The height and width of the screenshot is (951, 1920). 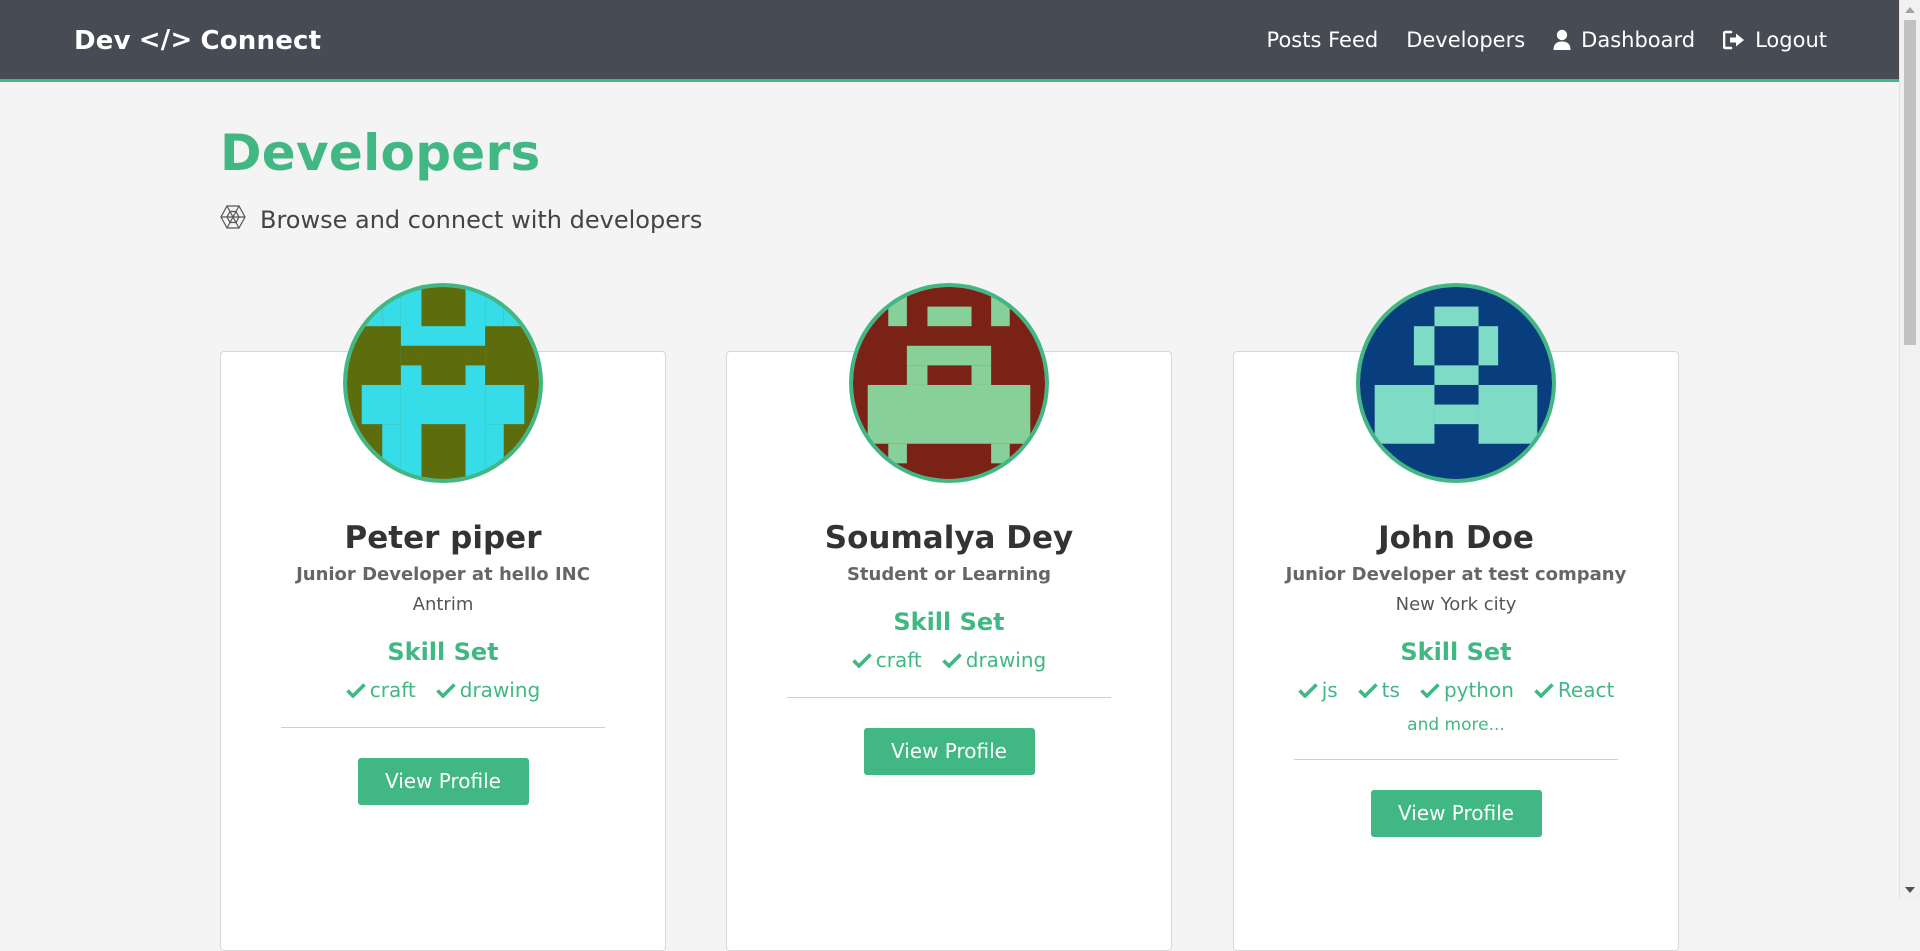 What do you see at coordinates (443, 604) in the screenshot?
I see `developer-location: Antrim` at bounding box center [443, 604].